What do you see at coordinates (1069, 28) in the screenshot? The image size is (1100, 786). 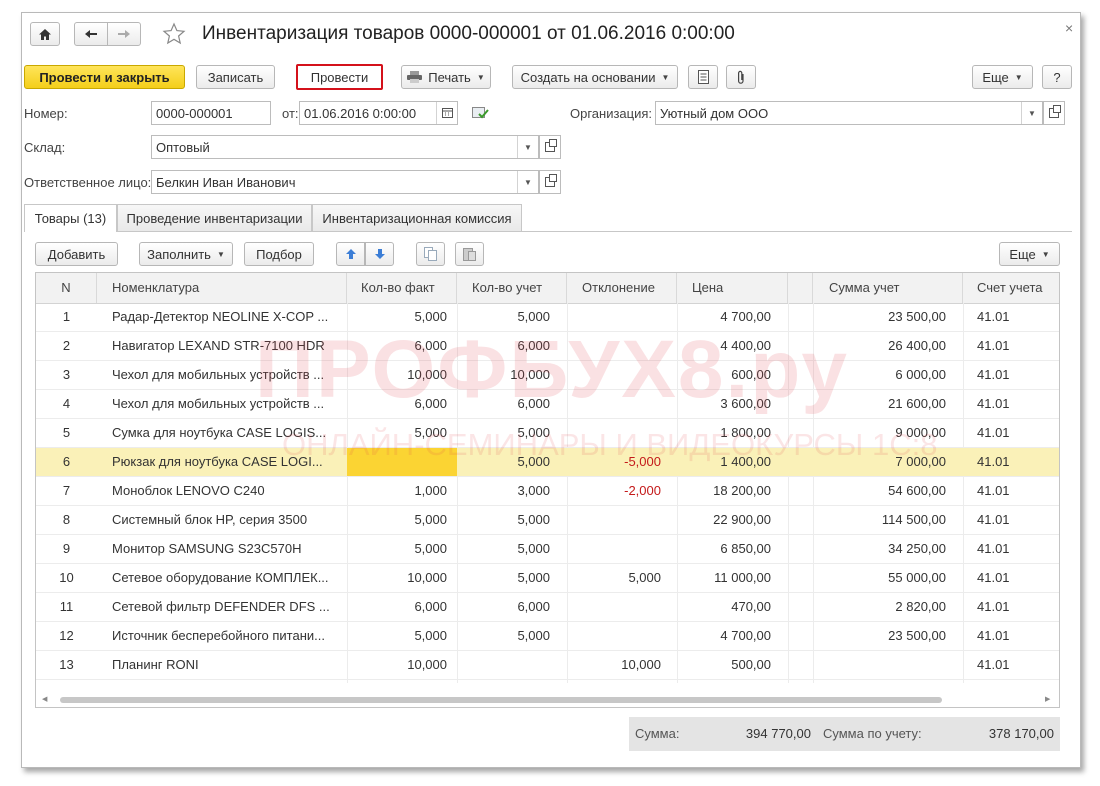 I see `close-icon: ×` at bounding box center [1069, 28].